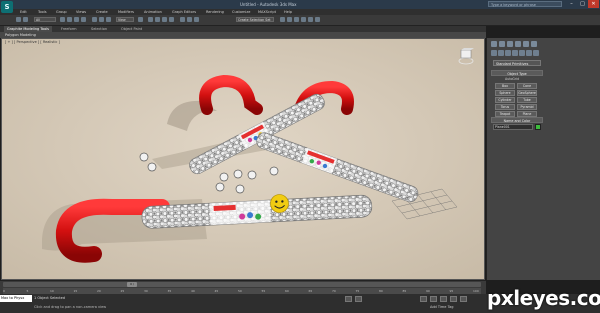 The width and height of the screenshot is (600, 313). I want to click on torus-button: Torus, so click(505, 107).